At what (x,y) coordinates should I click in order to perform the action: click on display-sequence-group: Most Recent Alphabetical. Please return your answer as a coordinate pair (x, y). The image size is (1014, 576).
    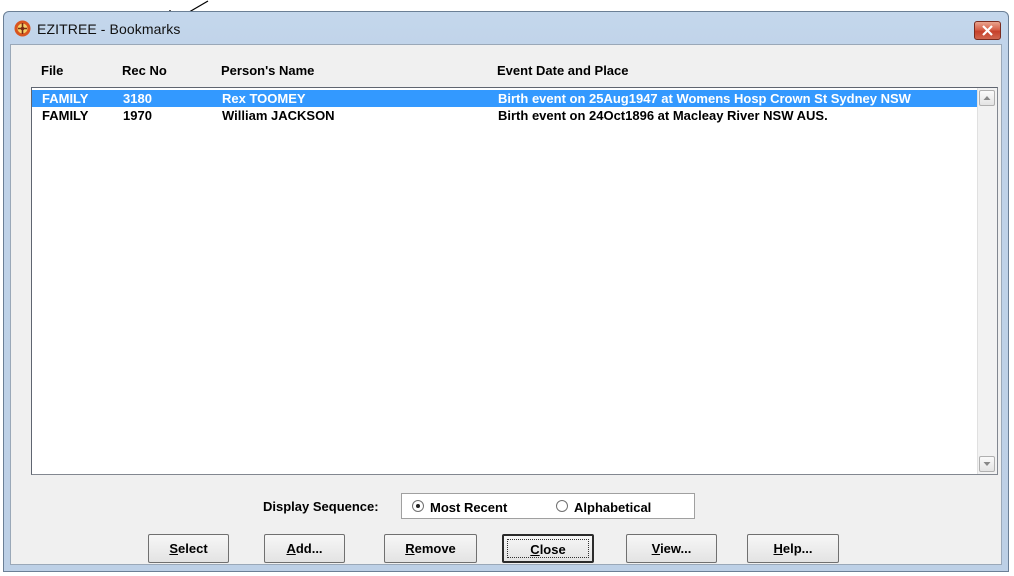
    Looking at the image, I should click on (548, 506).